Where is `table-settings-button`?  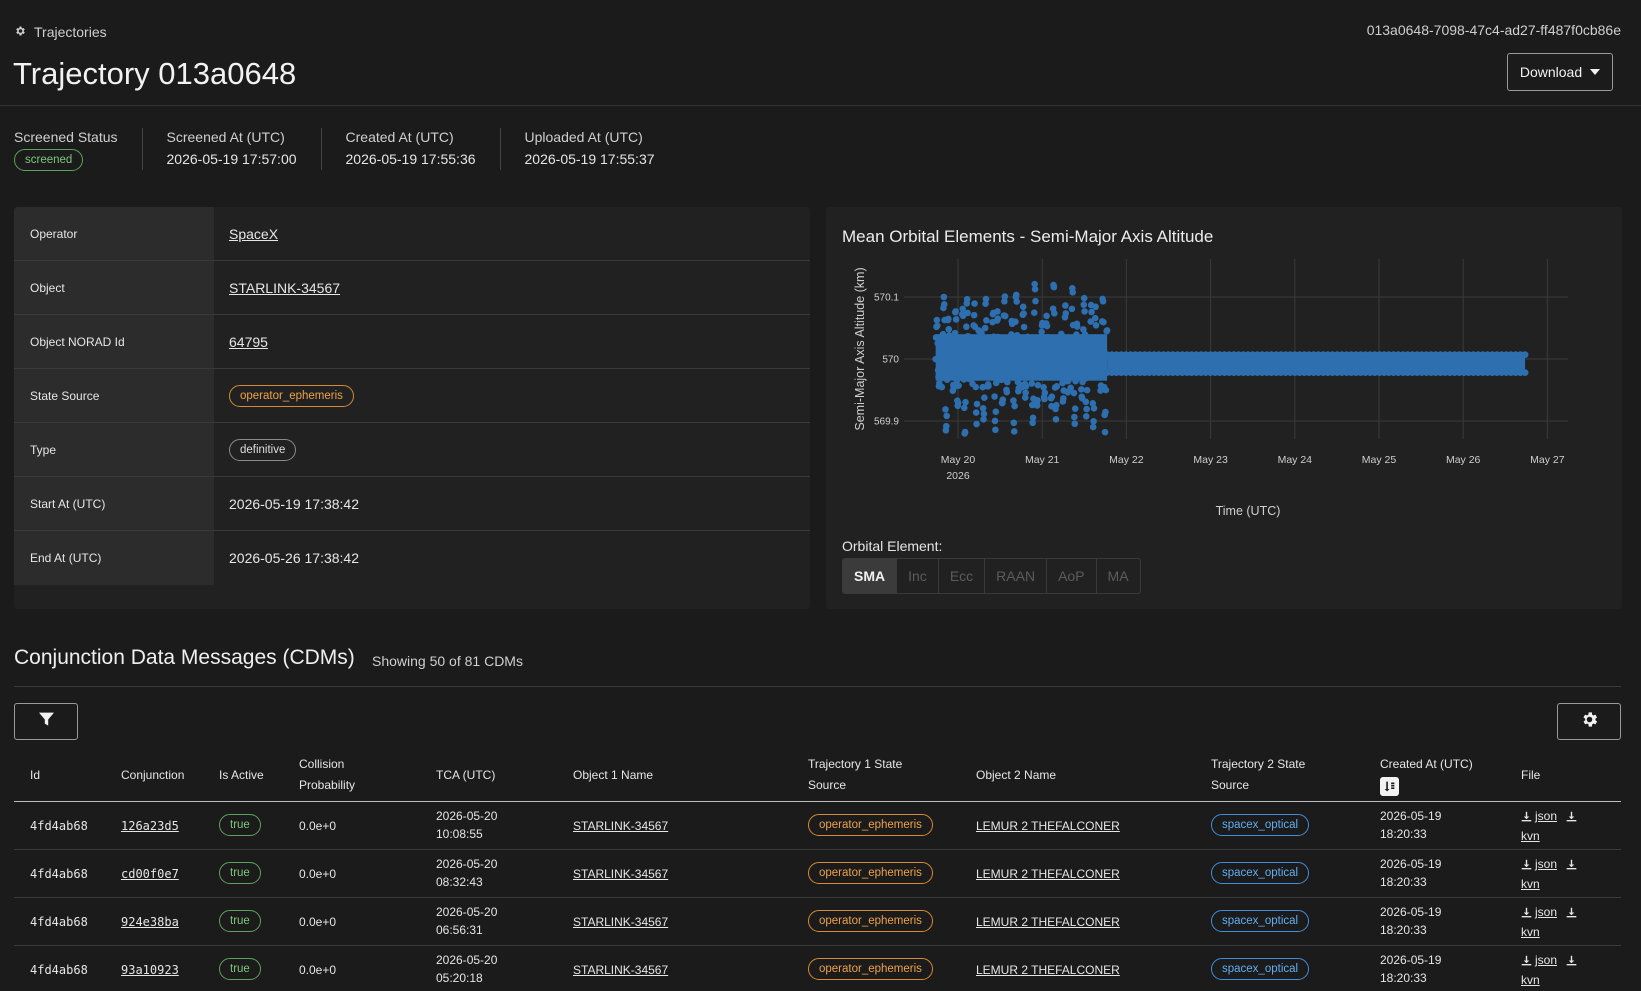 table-settings-button is located at coordinates (1589, 721).